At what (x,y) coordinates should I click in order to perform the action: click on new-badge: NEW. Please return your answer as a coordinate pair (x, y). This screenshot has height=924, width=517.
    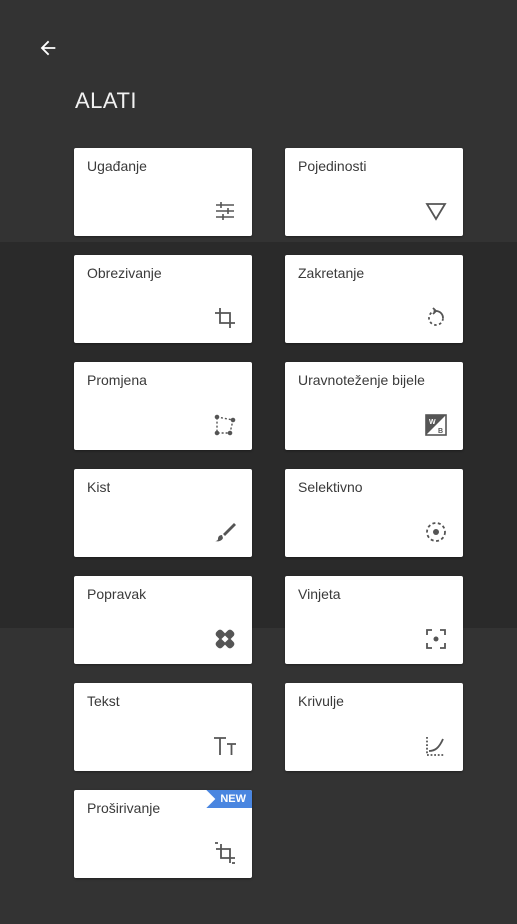
    Looking at the image, I should click on (229, 799).